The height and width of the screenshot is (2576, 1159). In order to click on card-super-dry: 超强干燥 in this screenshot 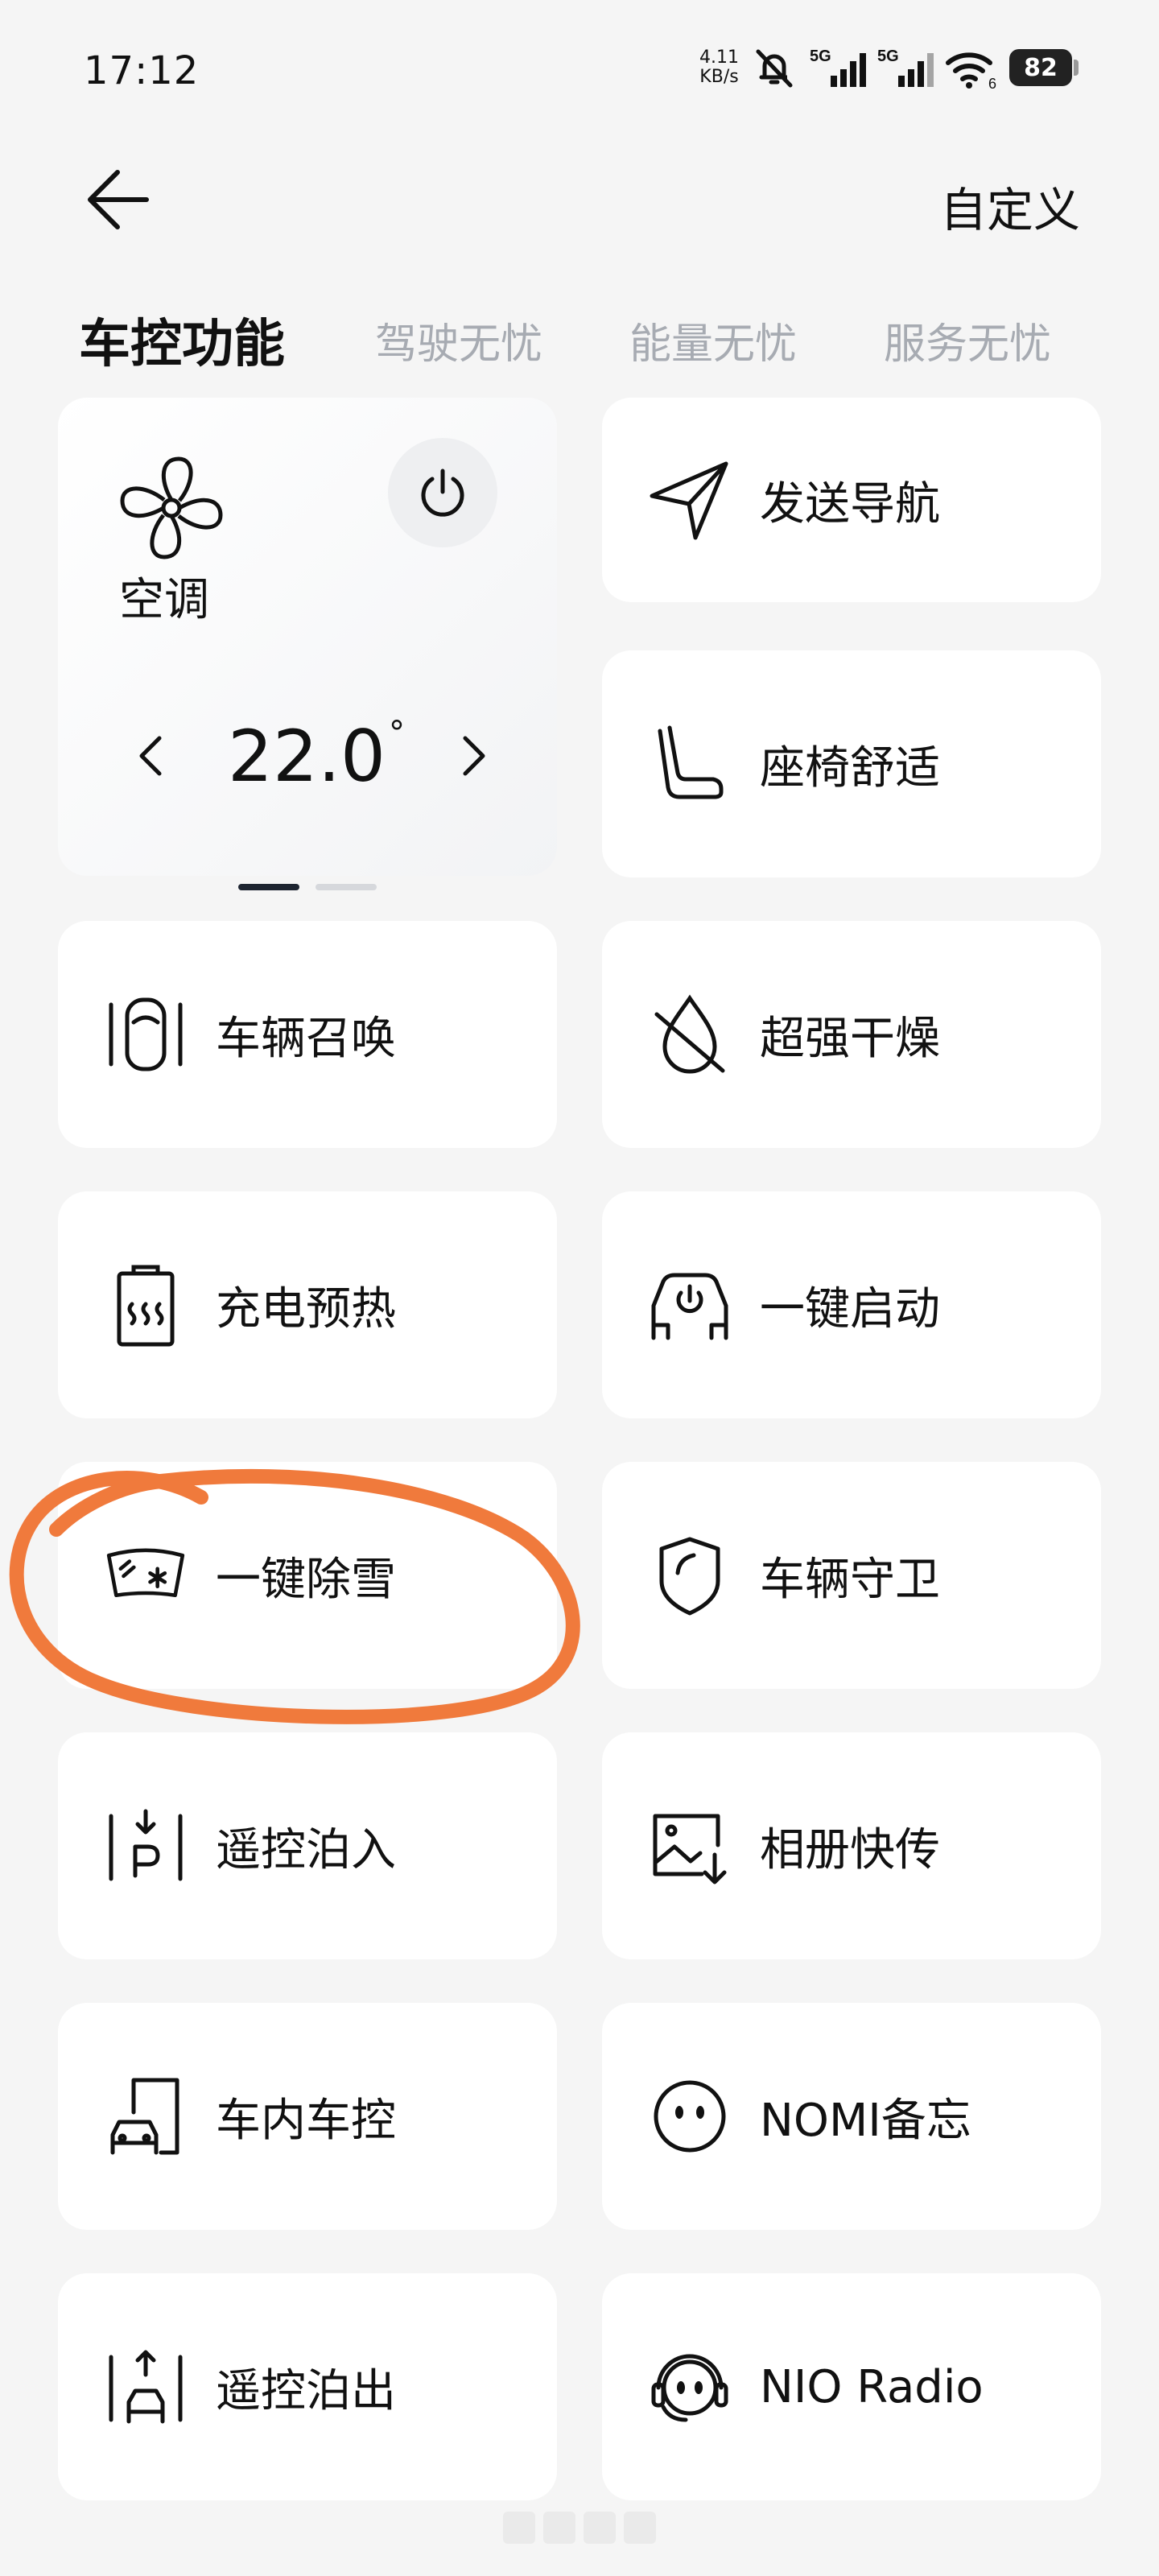, I will do `click(851, 1034)`.